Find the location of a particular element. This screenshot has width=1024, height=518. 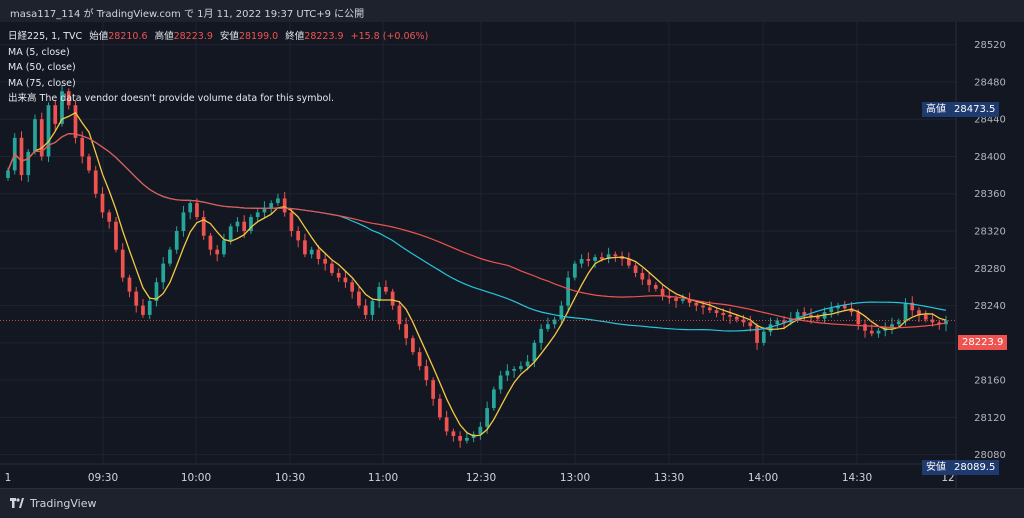

high-price-label: 高値 28473.5 is located at coordinates (961, 110).